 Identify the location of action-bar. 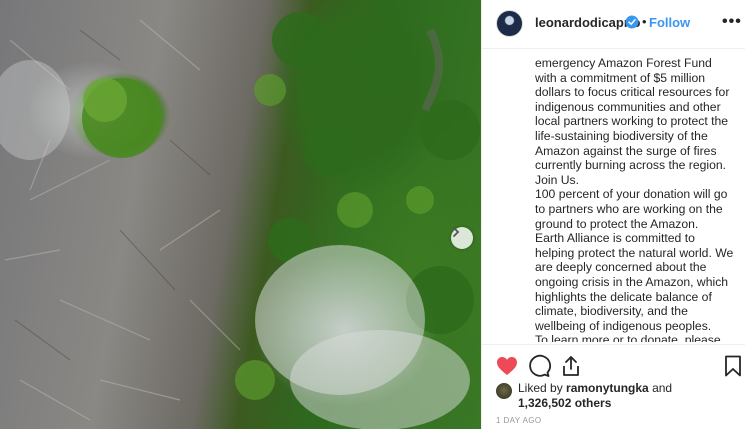
(613, 362).